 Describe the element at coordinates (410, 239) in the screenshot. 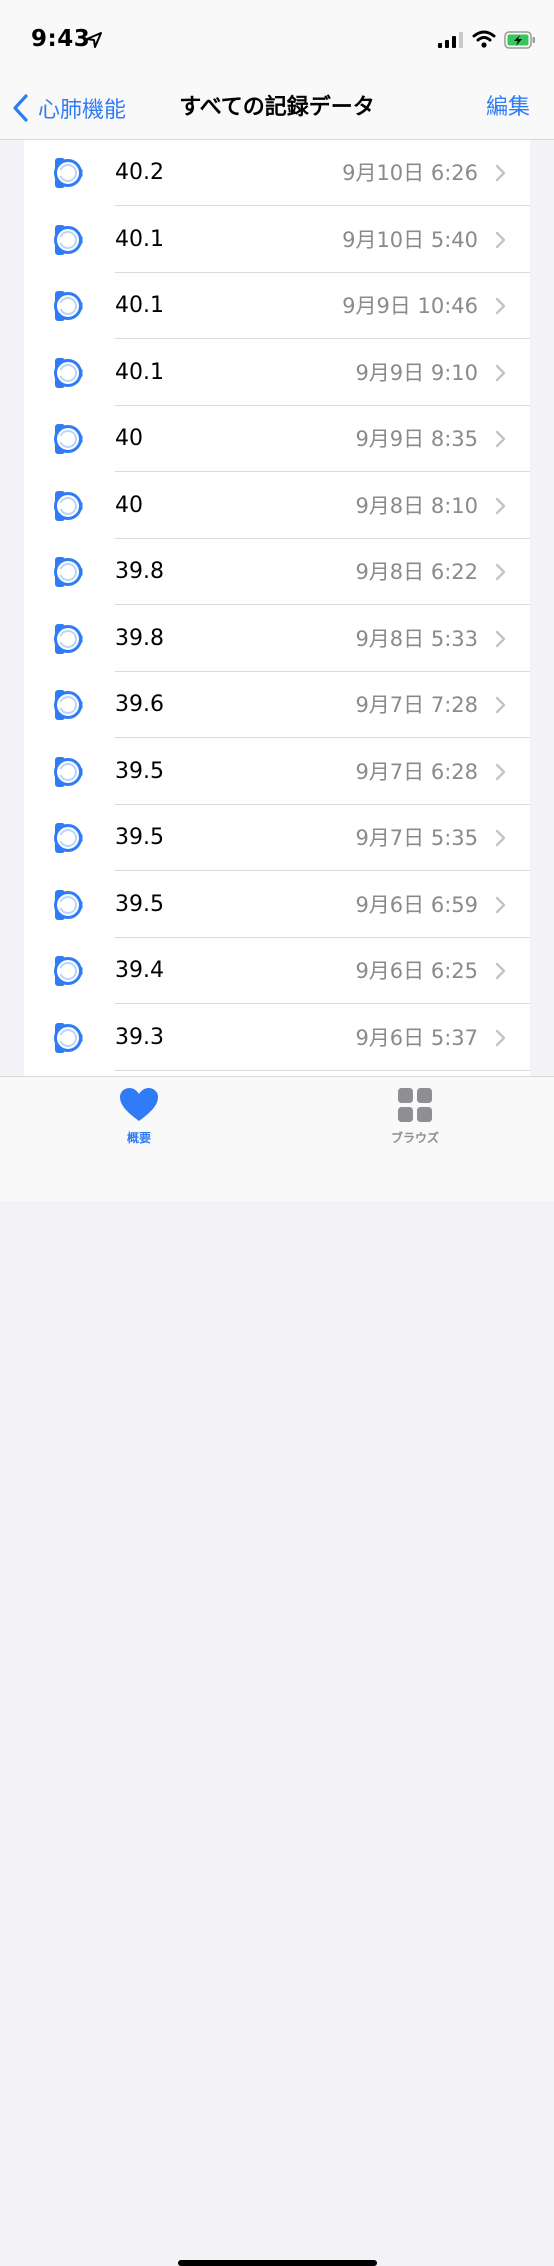

I see `record-date: 9月10日 5:40` at that location.